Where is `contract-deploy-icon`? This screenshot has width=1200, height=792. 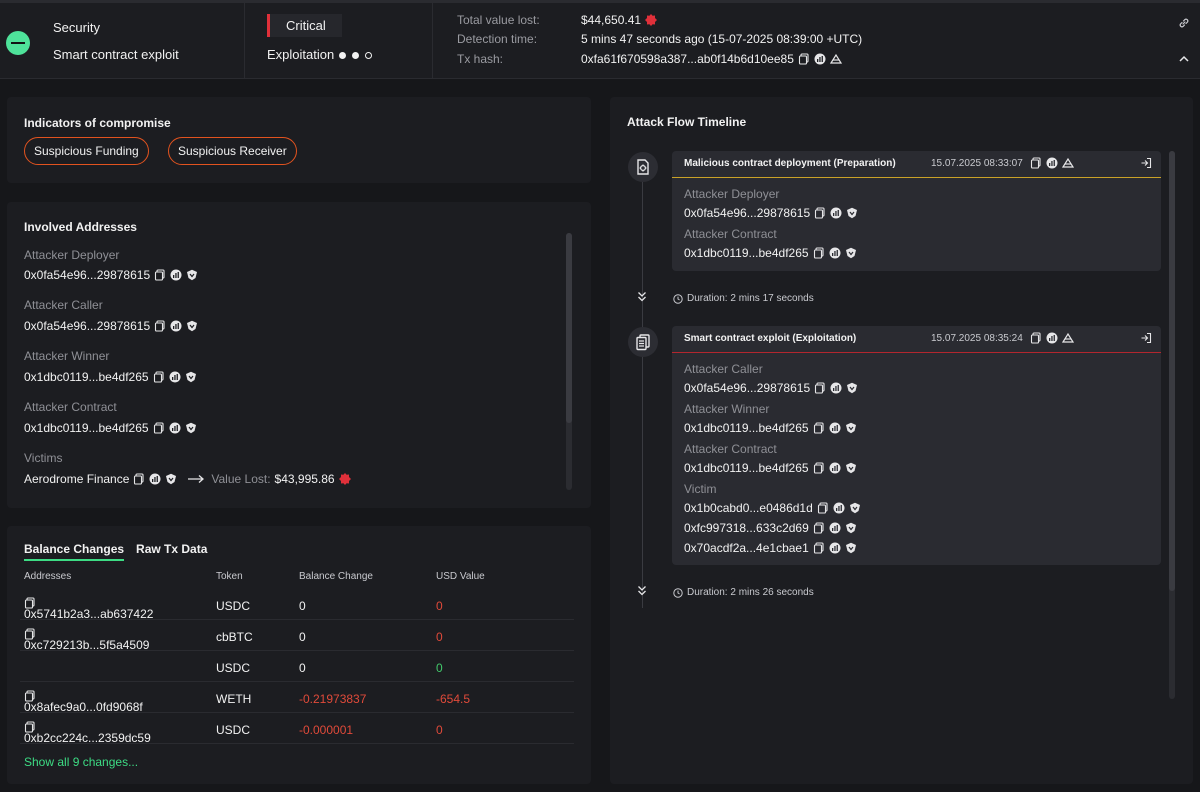
contract-deploy-icon is located at coordinates (643, 167).